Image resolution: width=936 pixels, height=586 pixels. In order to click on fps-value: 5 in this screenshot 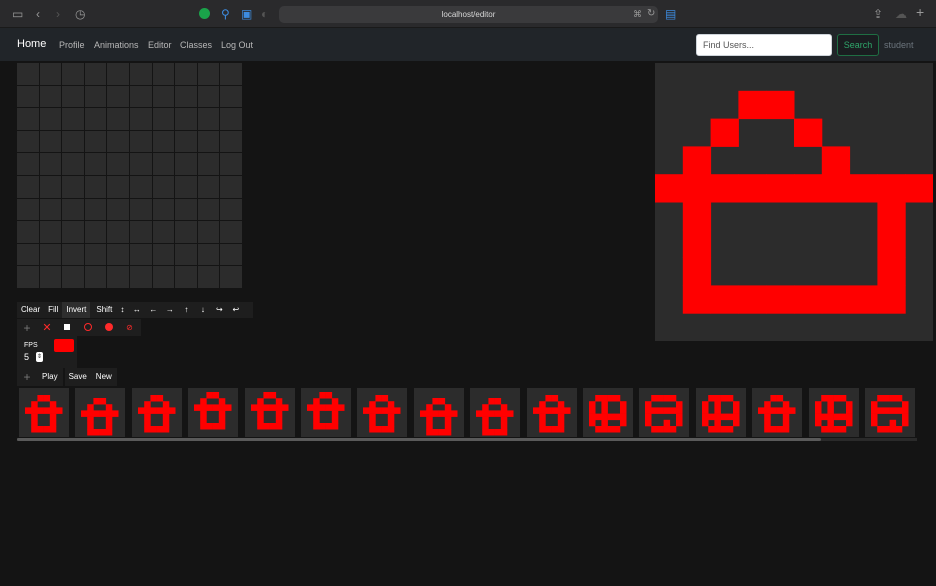, I will do `click(26, 357)`.